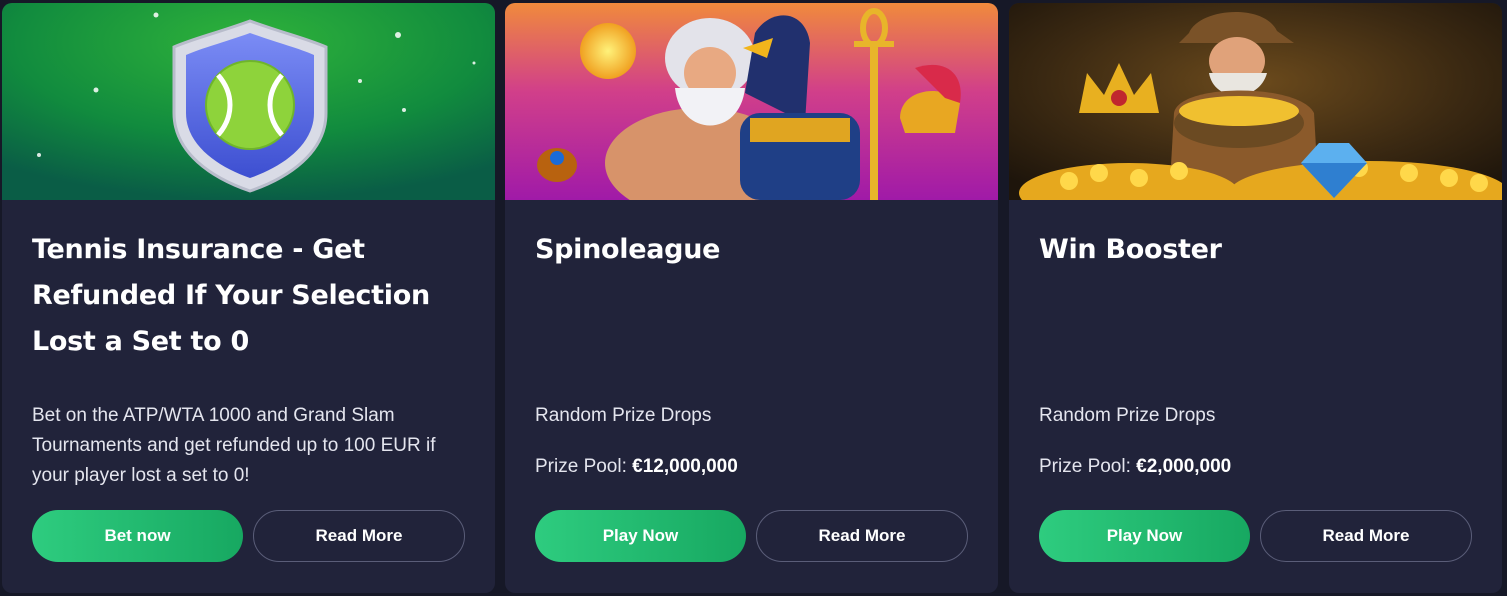 The image size is (1507, 596). What do you see at coordinates (685, 466) in the screenshot?
I see `prize-pool-value: €12,000,000` at bounding box center [685, 466].